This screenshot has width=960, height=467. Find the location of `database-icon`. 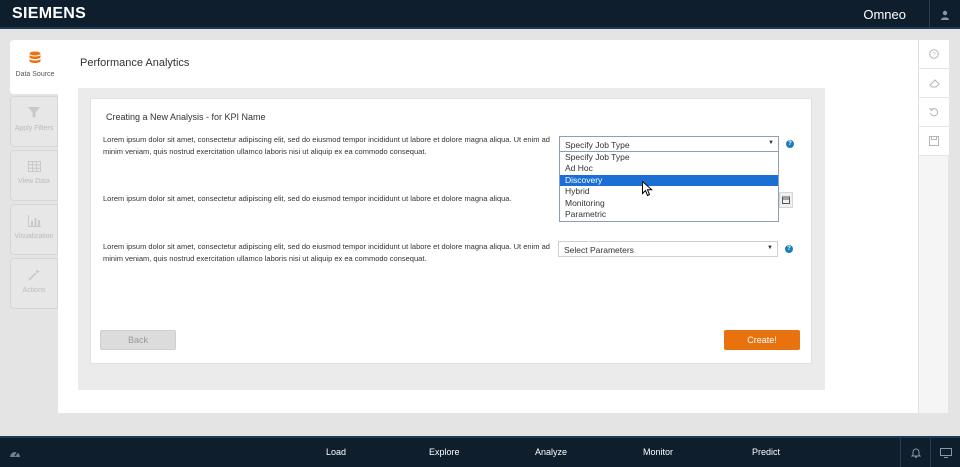

database-icon is located at coordinates (35, 57).